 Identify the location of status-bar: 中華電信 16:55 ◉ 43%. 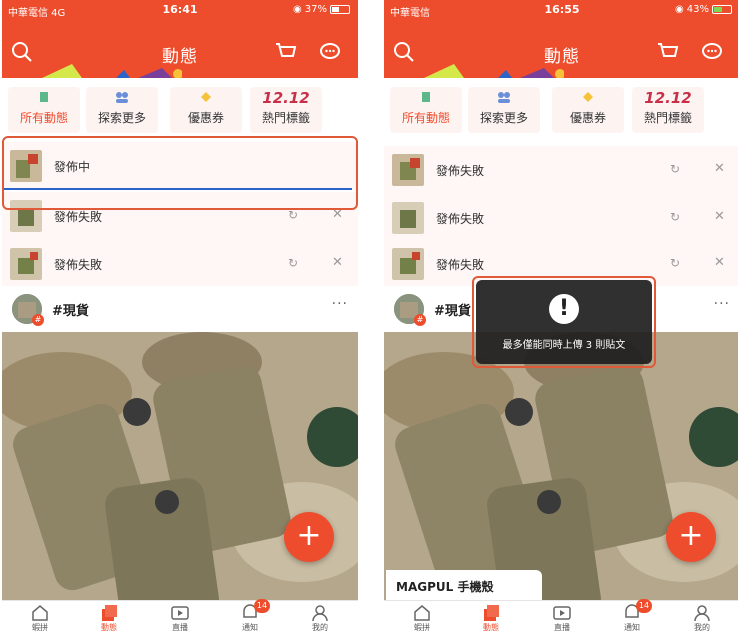
(561, 10).